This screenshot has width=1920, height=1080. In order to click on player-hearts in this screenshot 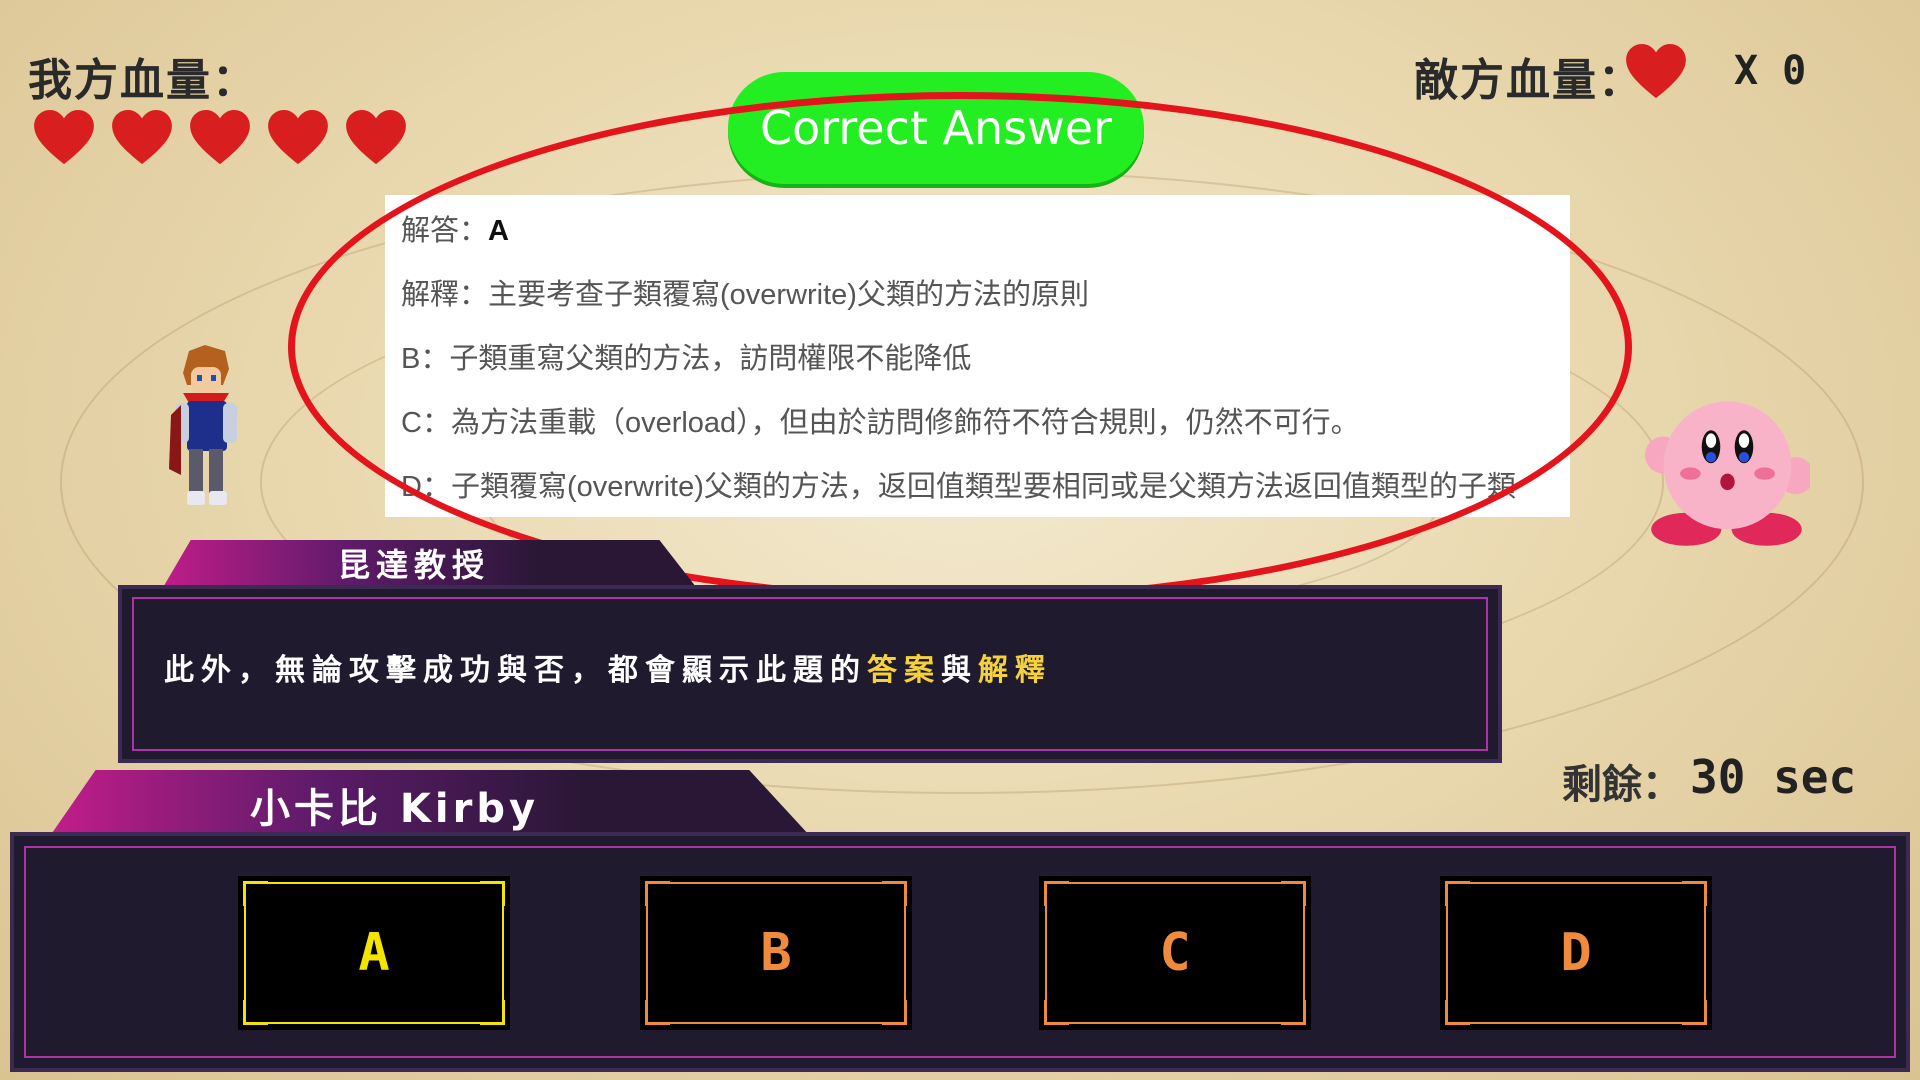, I will do `click(220, 138)`.